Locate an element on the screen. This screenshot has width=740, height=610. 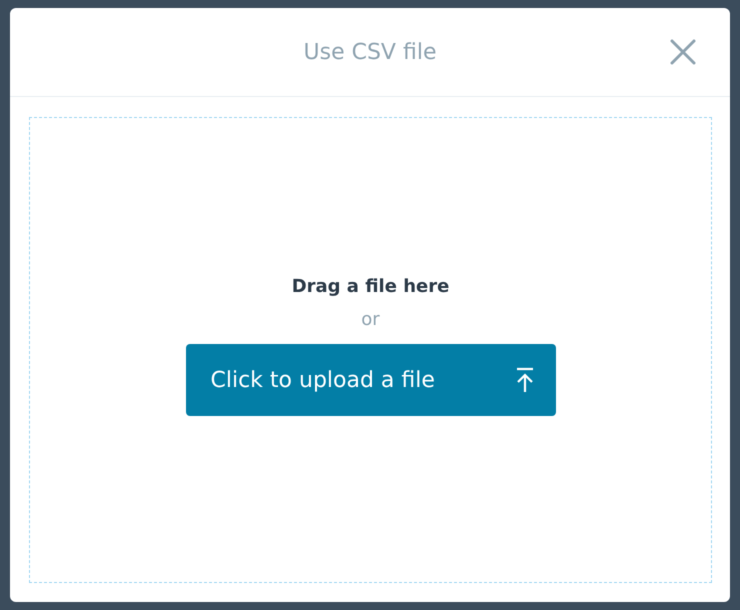
upload-icon is located at coordinates (525, 380).